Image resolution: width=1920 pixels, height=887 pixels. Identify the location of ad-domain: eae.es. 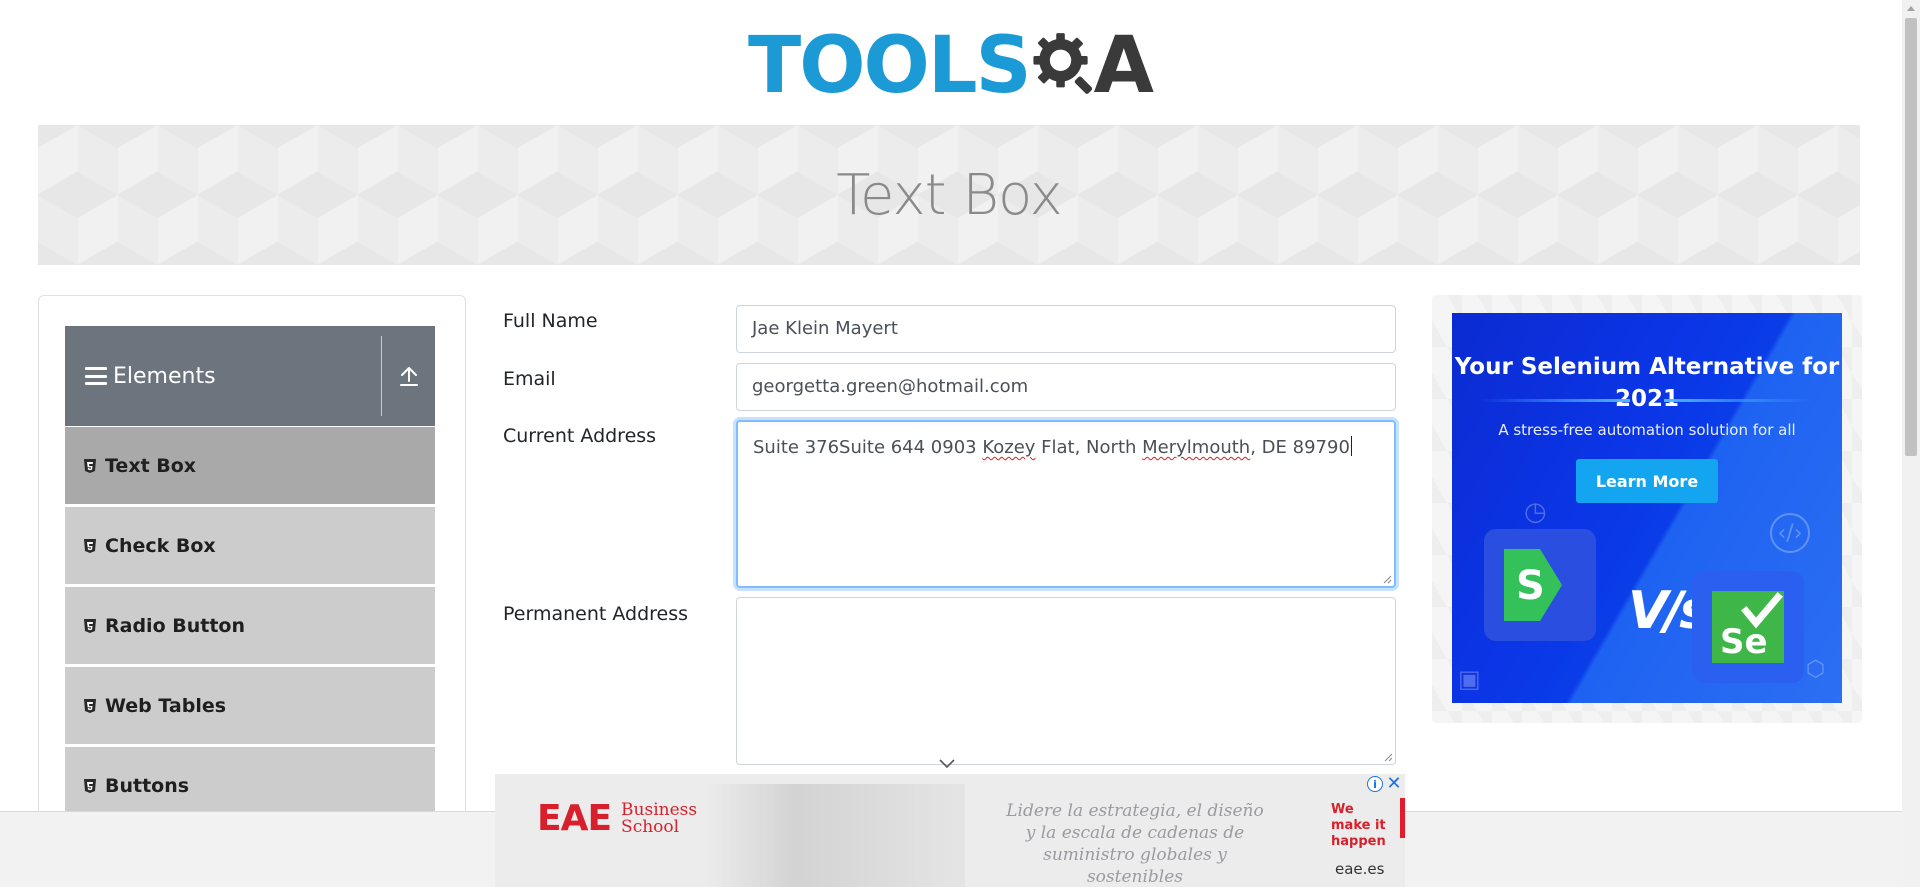
(1360, 869).